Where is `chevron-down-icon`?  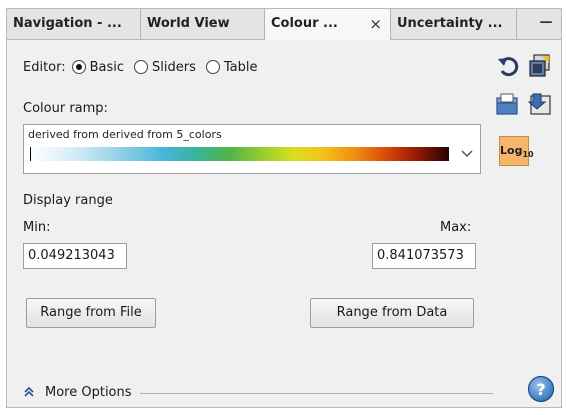
chevron-down-icon is located at coordinates (467, 154).